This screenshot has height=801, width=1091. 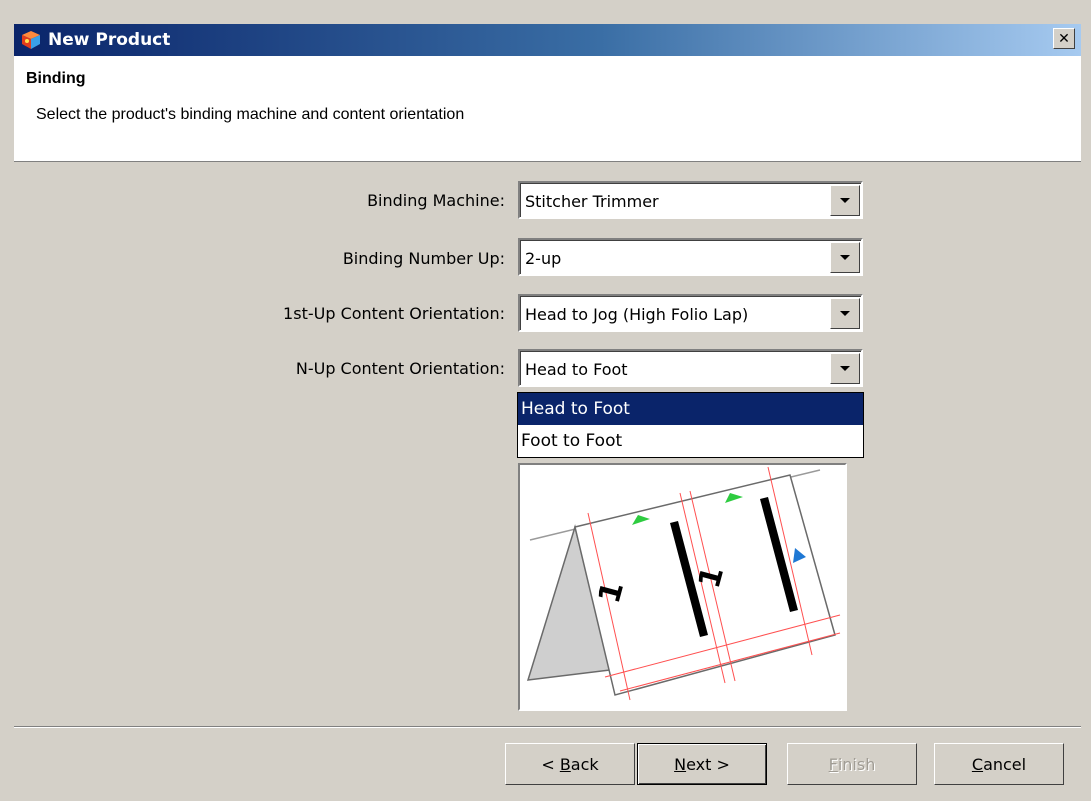 I want to click on next-mnemonic: N, so click(x=680, y=764).